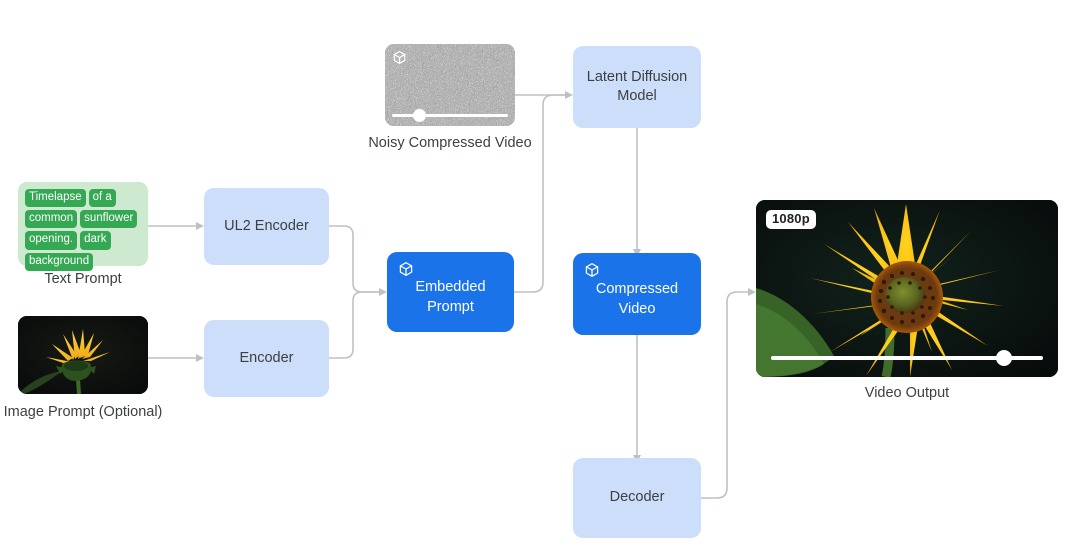 This screenshot has width=1080, height=552. Describe the element at coordinates (95, 240) in the screenshot. I see `prompt-chip: dark` at that location.